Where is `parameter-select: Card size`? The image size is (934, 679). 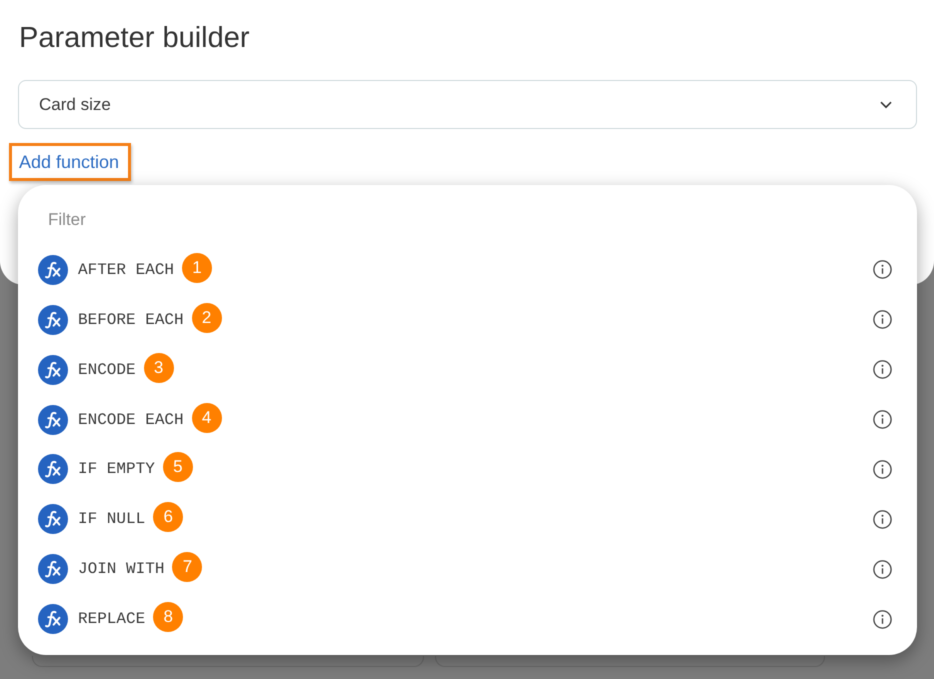
parameter-select: Card size is located at coordinates (467, 104).